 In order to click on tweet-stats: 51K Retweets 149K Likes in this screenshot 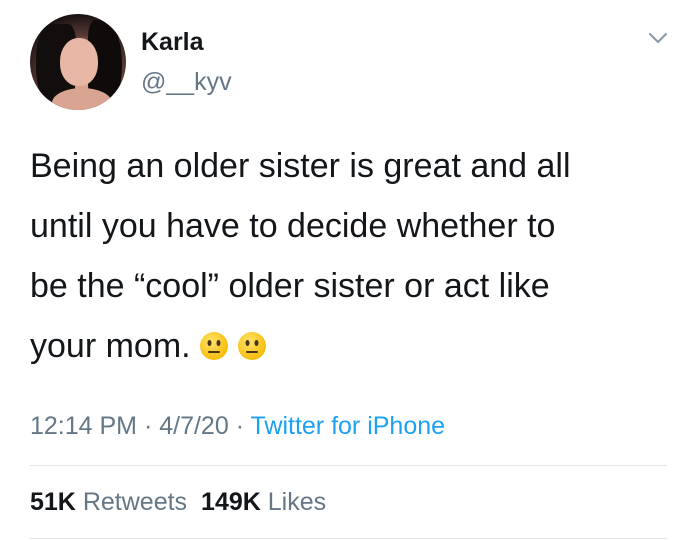, I will do `click(178, 502)`.